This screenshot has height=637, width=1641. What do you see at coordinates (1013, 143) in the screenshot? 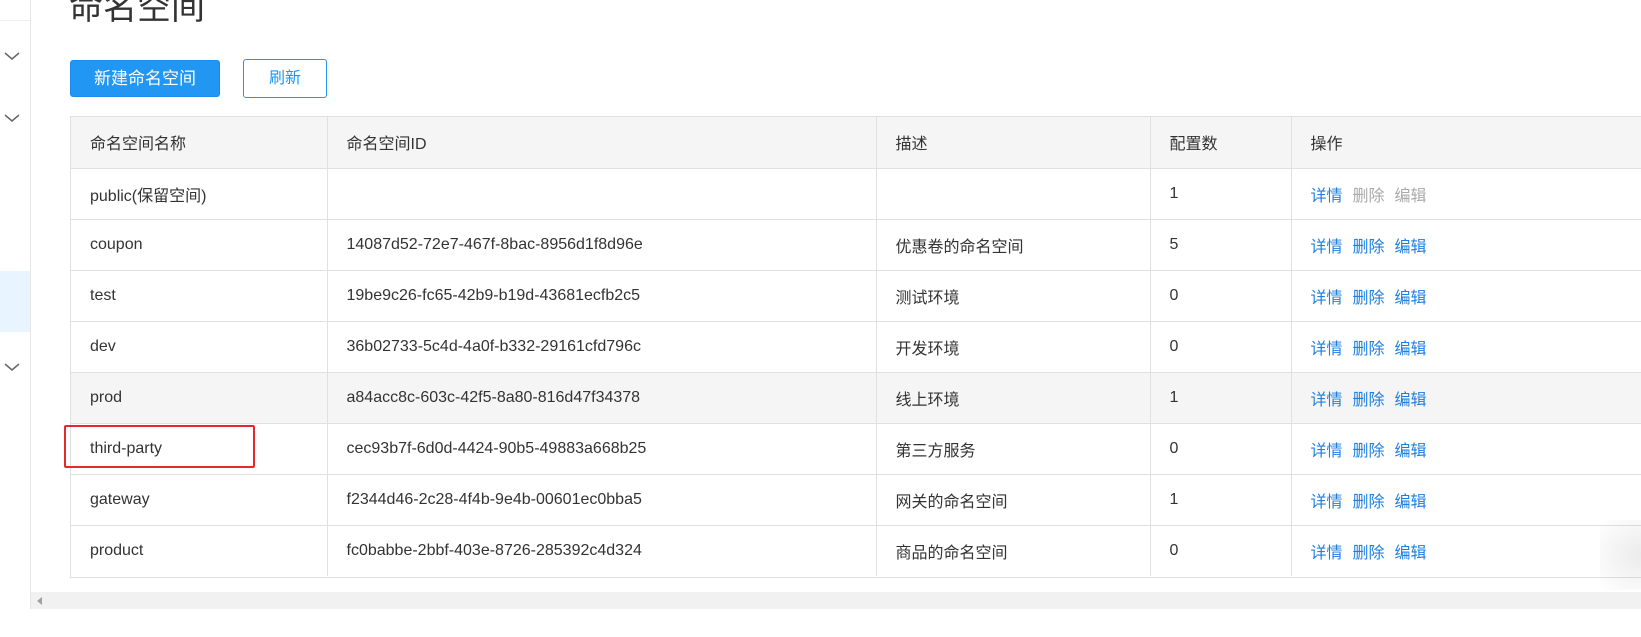
I see `header-description: 描述` at bounding box center [1013, 143].